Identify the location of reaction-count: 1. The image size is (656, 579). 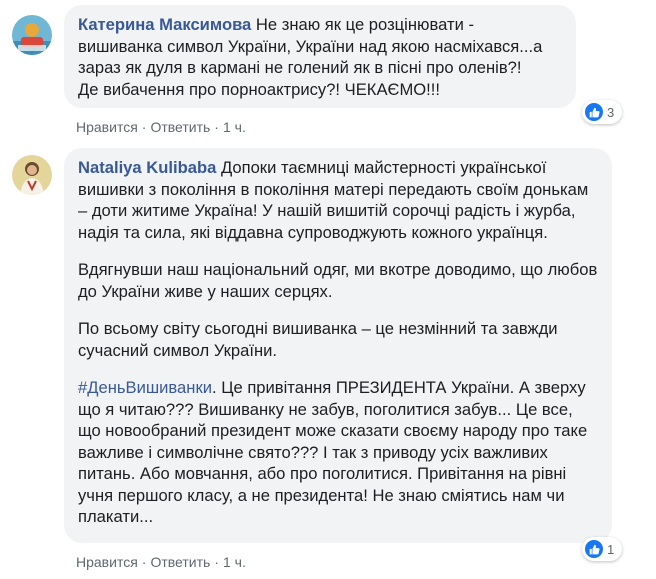
(602, 549).